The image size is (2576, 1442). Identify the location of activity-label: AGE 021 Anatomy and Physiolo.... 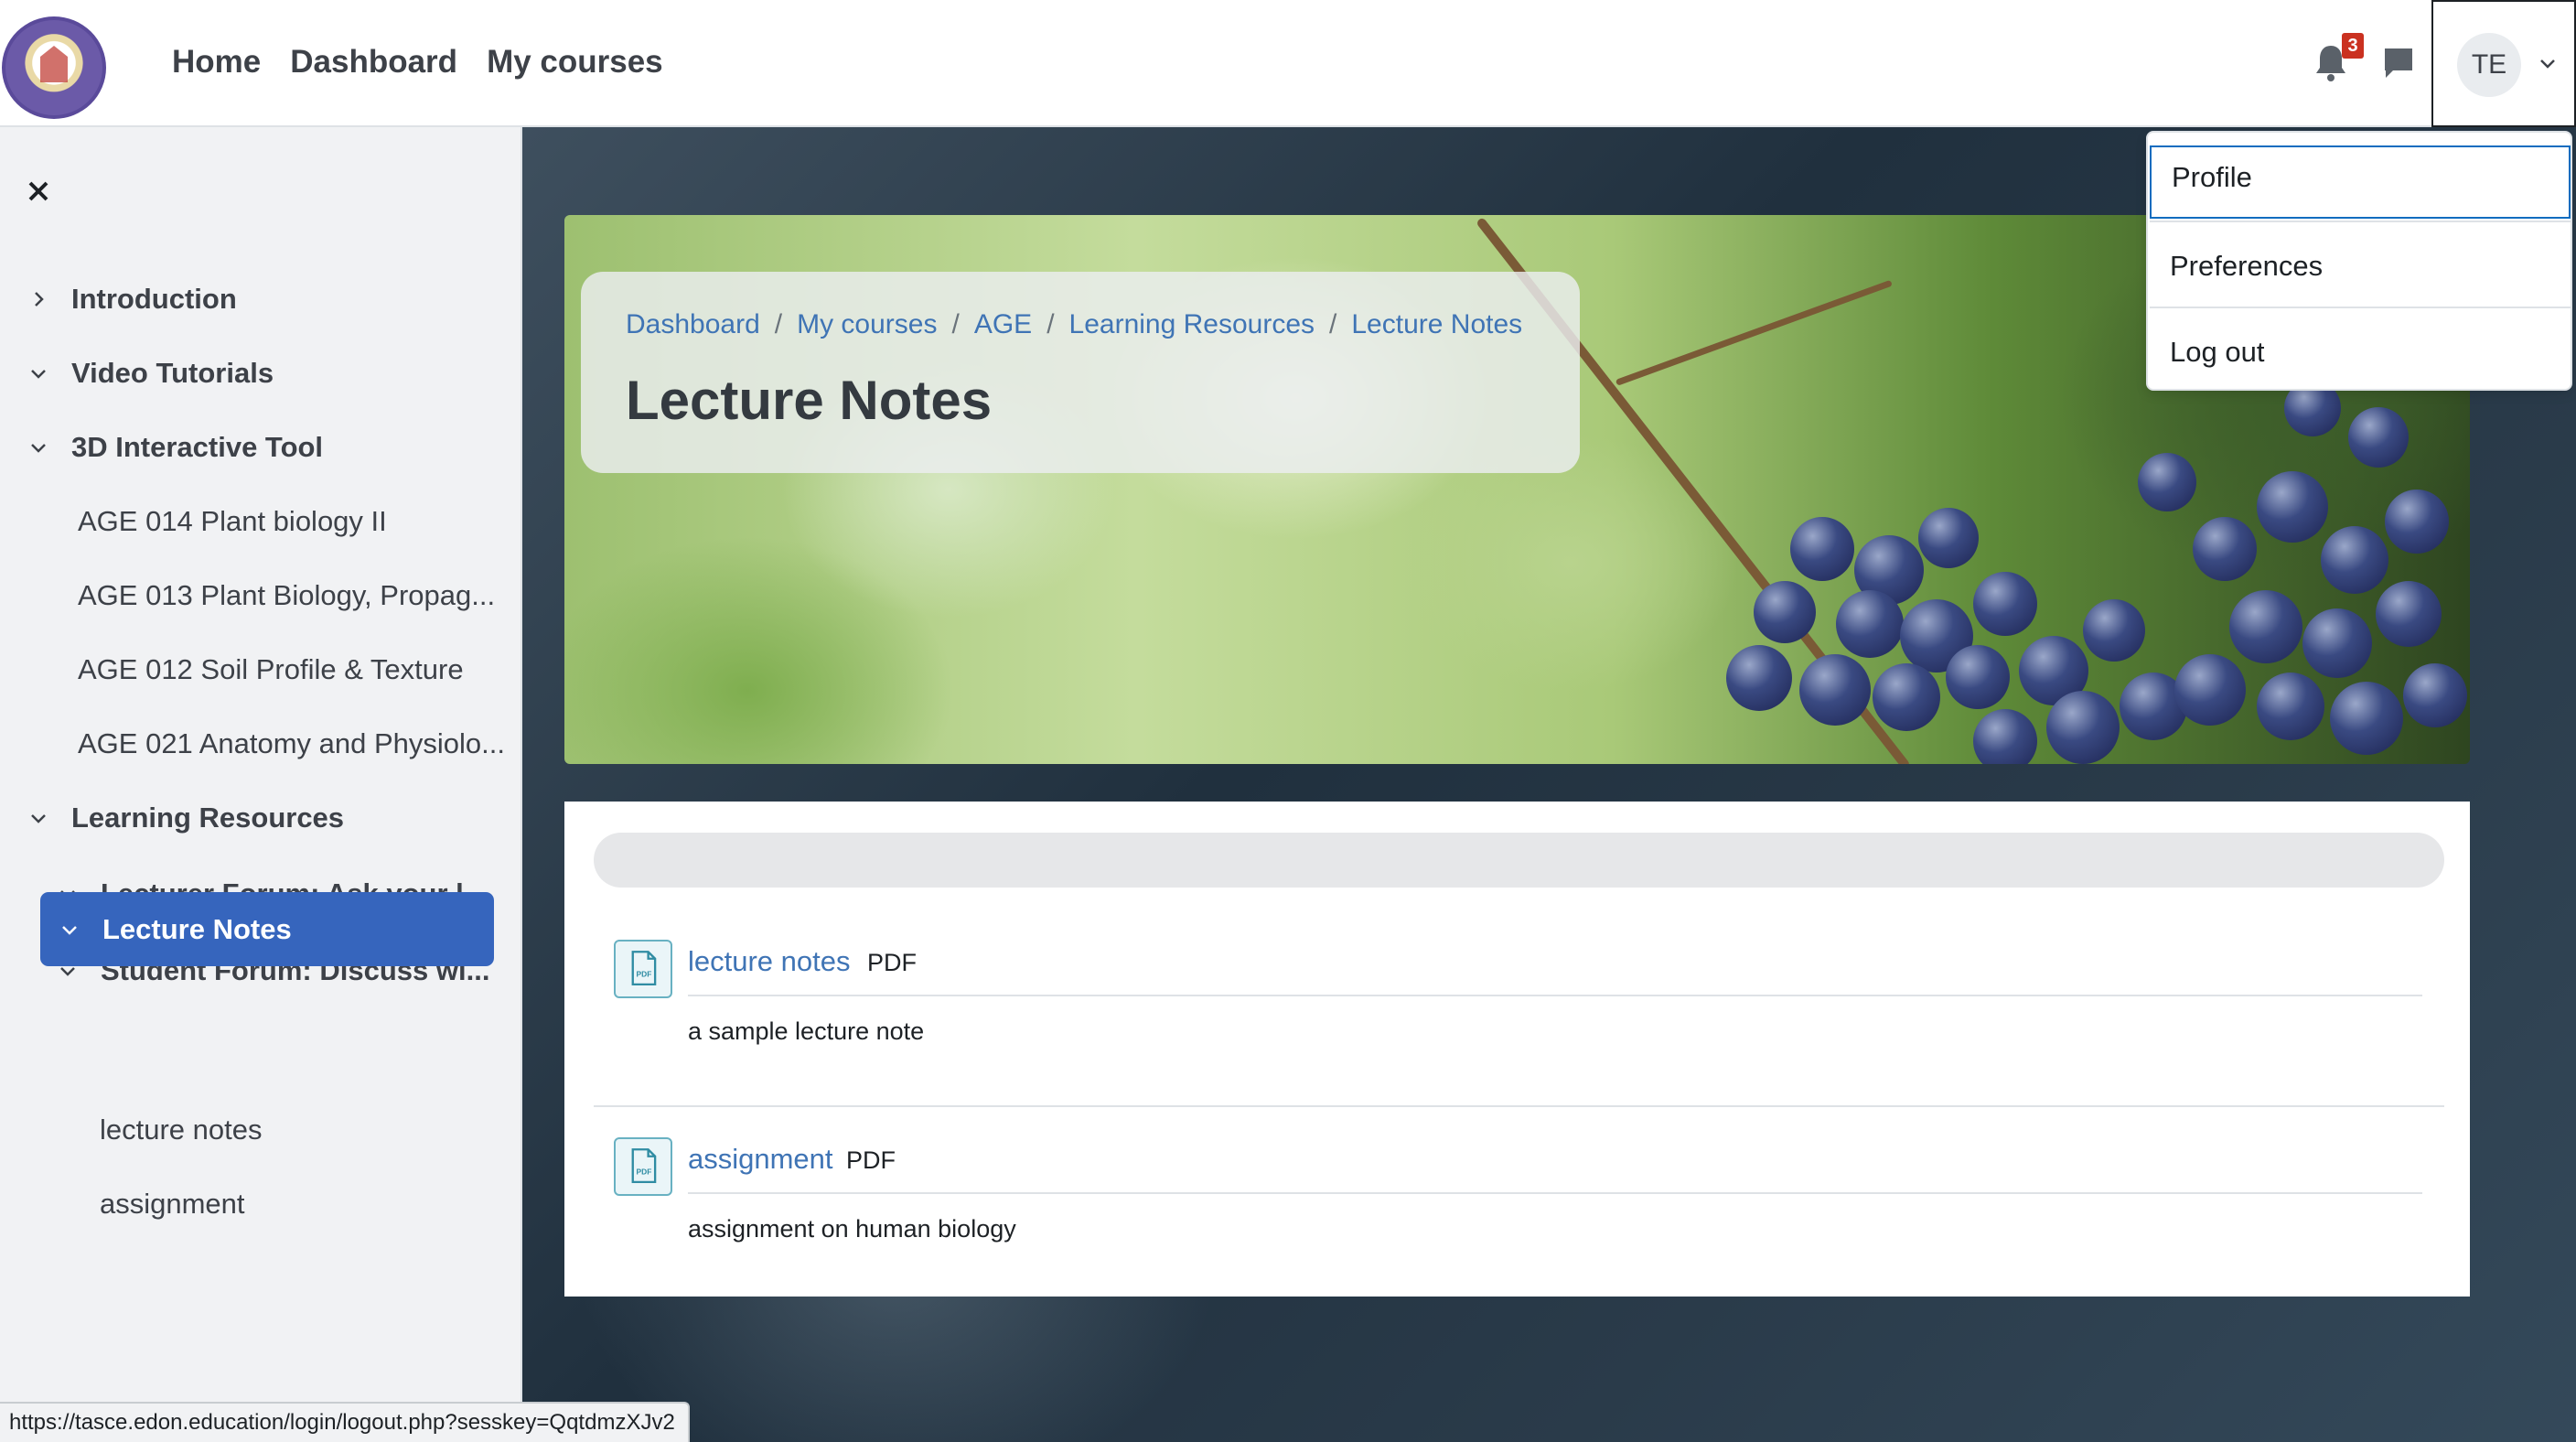
(292, 743).